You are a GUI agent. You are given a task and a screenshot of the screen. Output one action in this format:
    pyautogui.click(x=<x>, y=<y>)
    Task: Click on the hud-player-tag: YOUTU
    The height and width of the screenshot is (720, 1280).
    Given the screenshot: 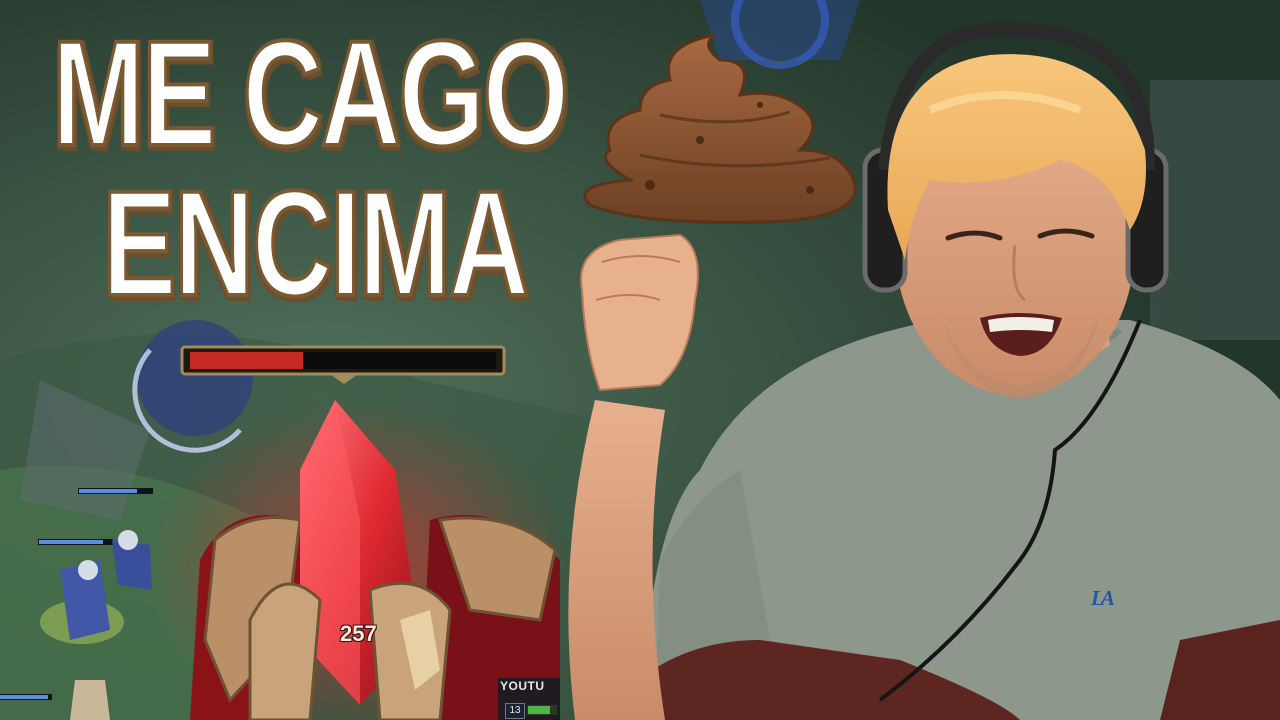 What is the action you would take?
    pyautogui.click(x=522, y=686)
    